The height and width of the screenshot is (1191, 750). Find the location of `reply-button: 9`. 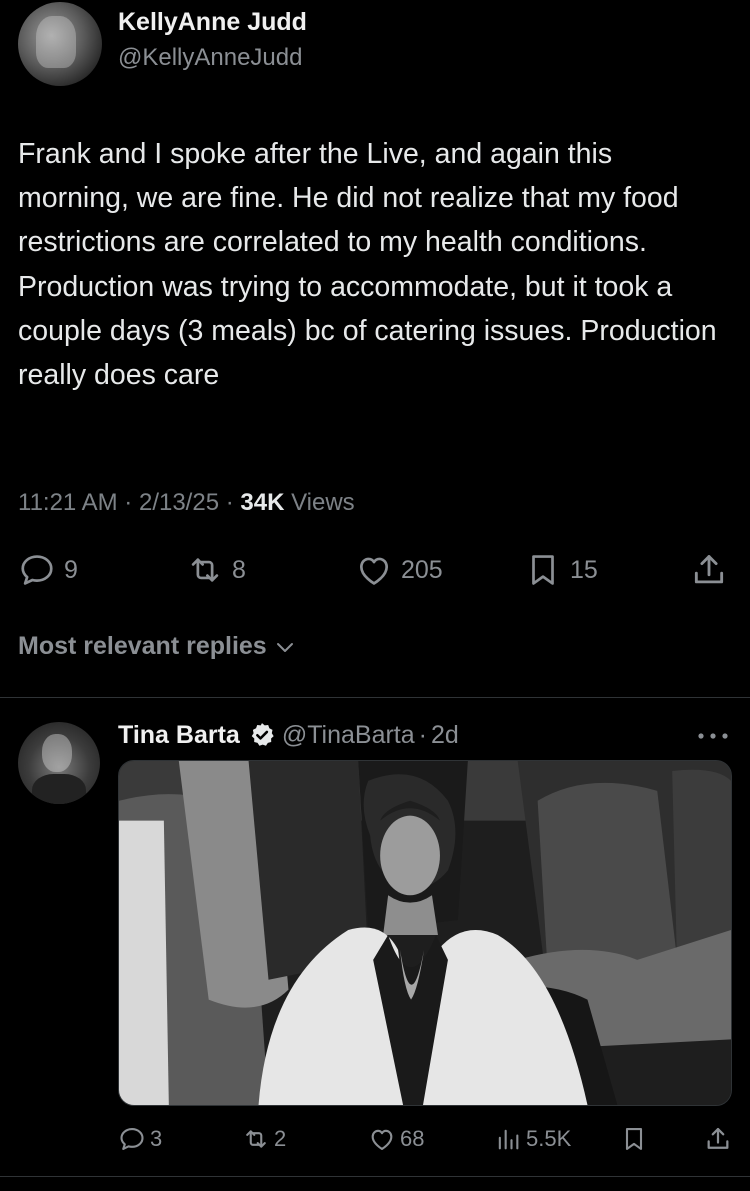

reply-button: 9 is located at coordinates (48, 570).